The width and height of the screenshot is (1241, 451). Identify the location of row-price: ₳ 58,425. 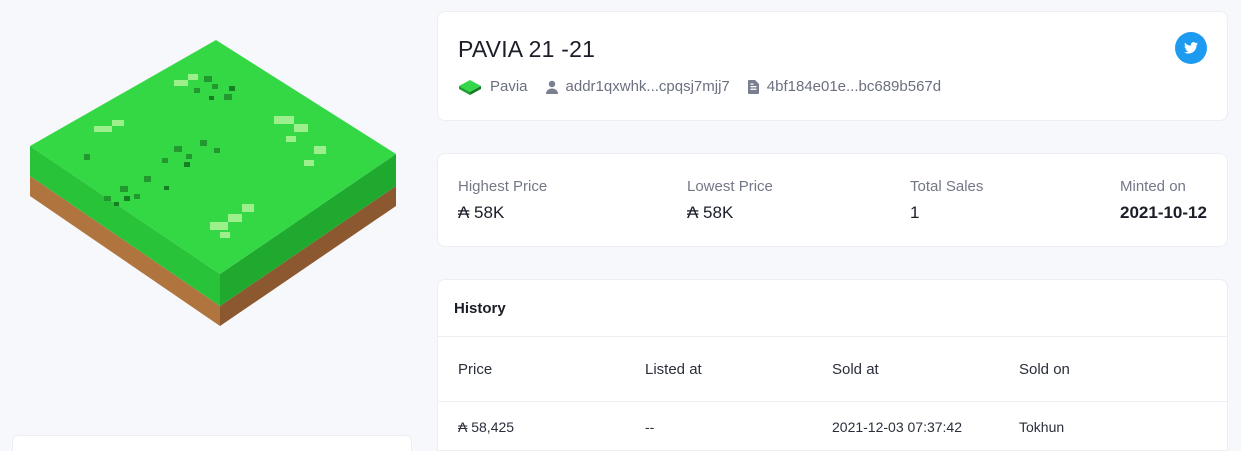
(486, 427).